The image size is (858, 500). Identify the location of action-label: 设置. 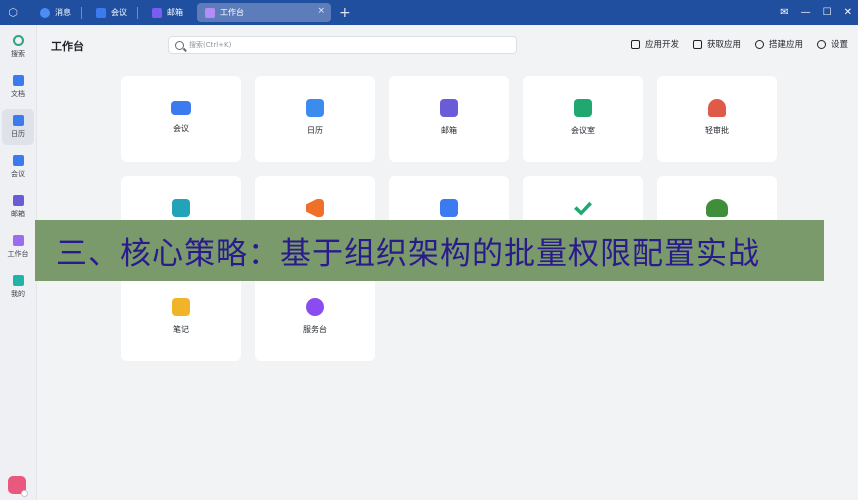
(839, 45).